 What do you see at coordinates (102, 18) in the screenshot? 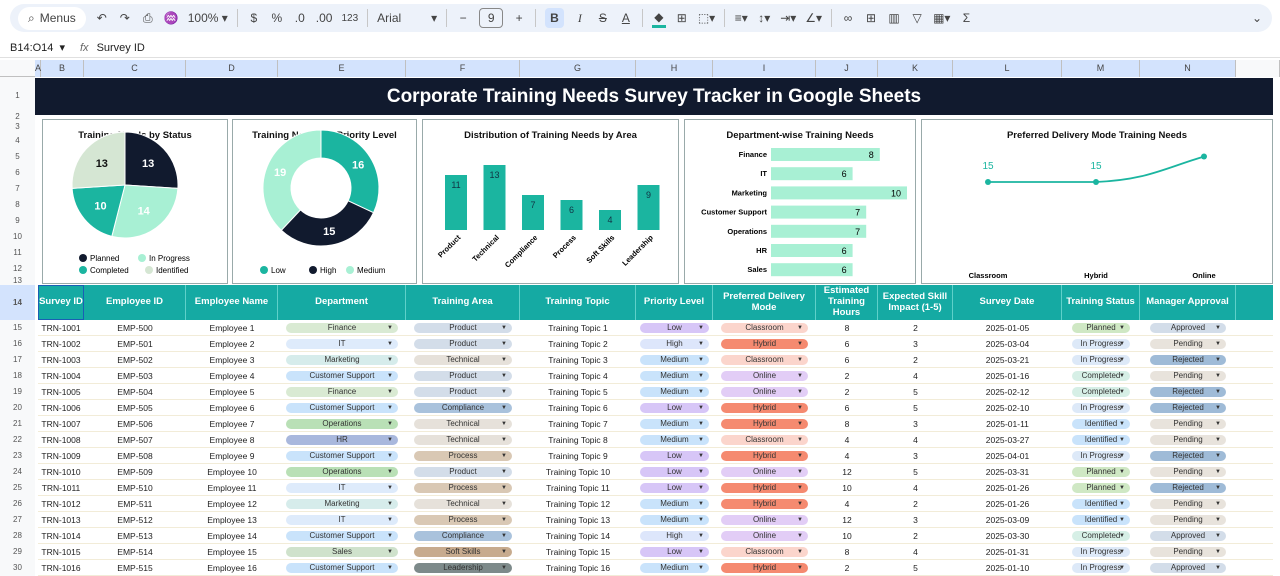
I see `undo-icon: ↶` at bounding box center [102, 18].